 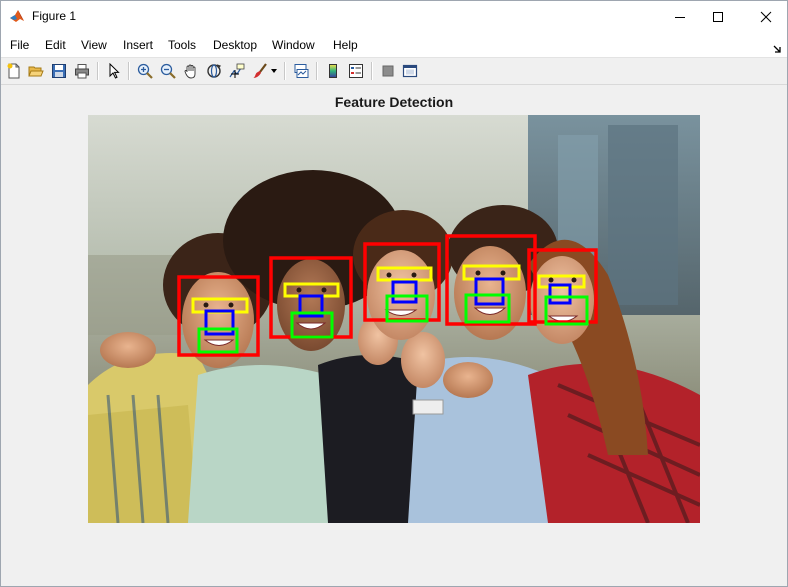 I want to click on figure-toolbar, so click(x=394, y=71).